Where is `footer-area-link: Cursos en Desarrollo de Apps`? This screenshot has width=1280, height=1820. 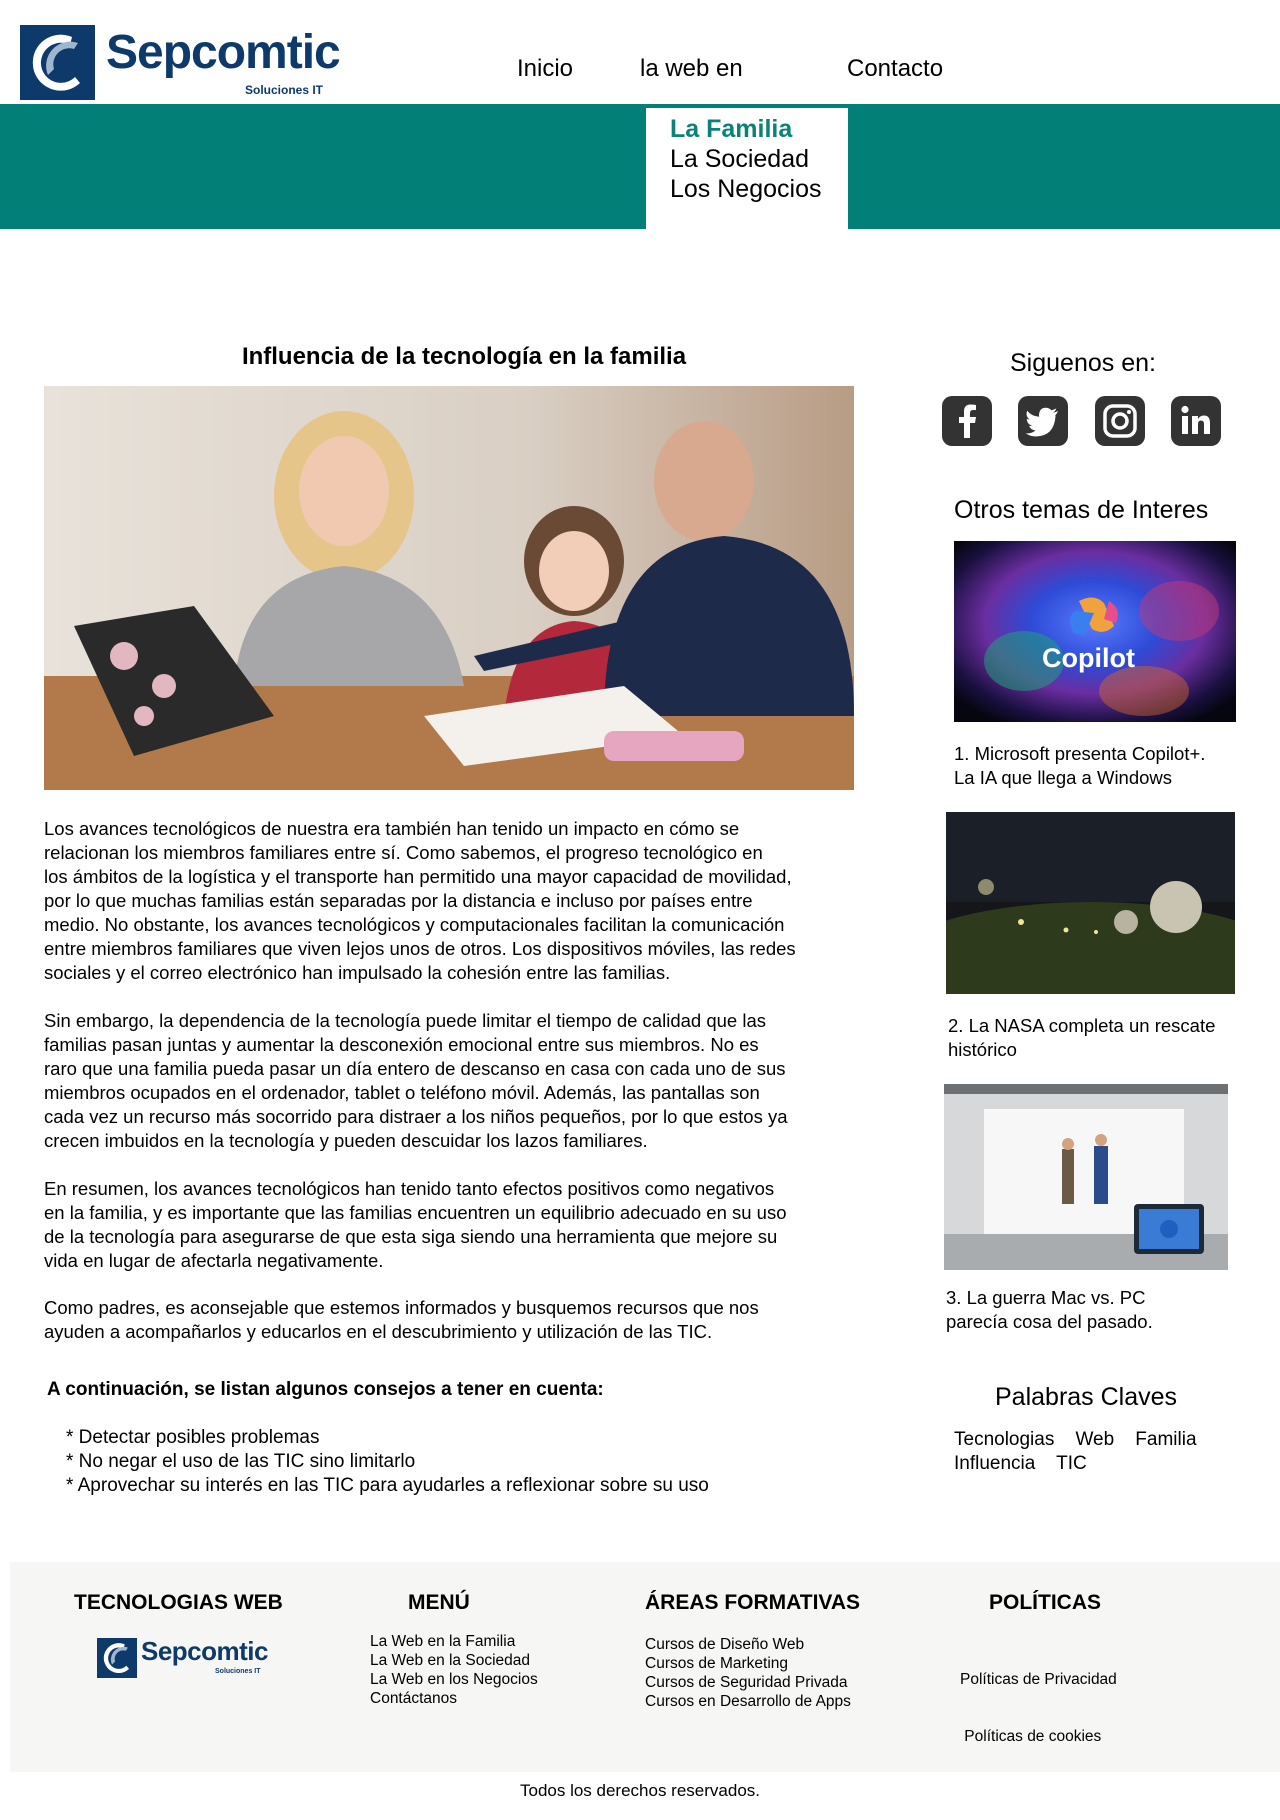
footer-area-link: Cursos en Desarrollo de Apps is located at coordinates (748, 1701).